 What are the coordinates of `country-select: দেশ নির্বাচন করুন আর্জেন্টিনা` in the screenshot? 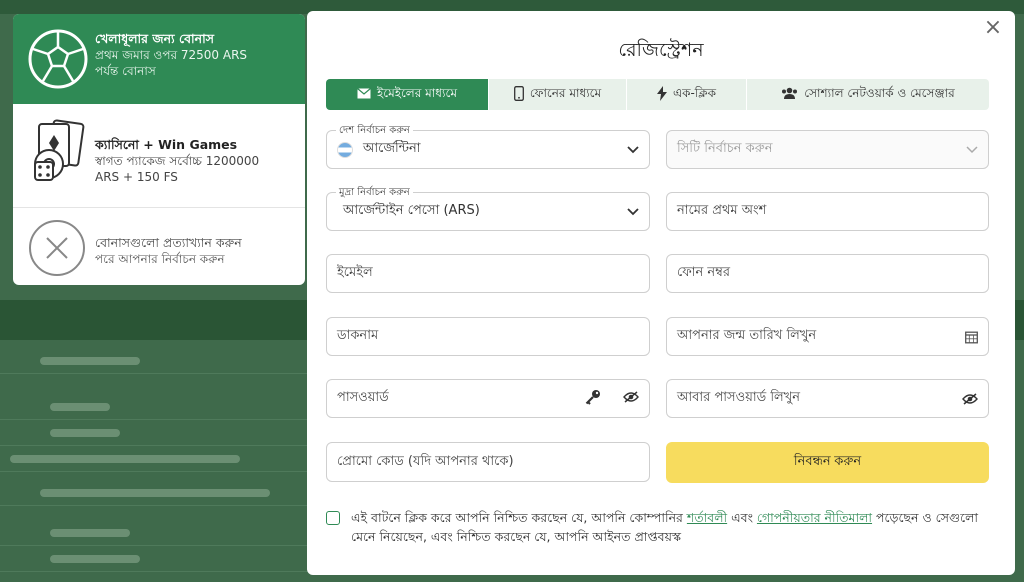 It's located at (488, 146).